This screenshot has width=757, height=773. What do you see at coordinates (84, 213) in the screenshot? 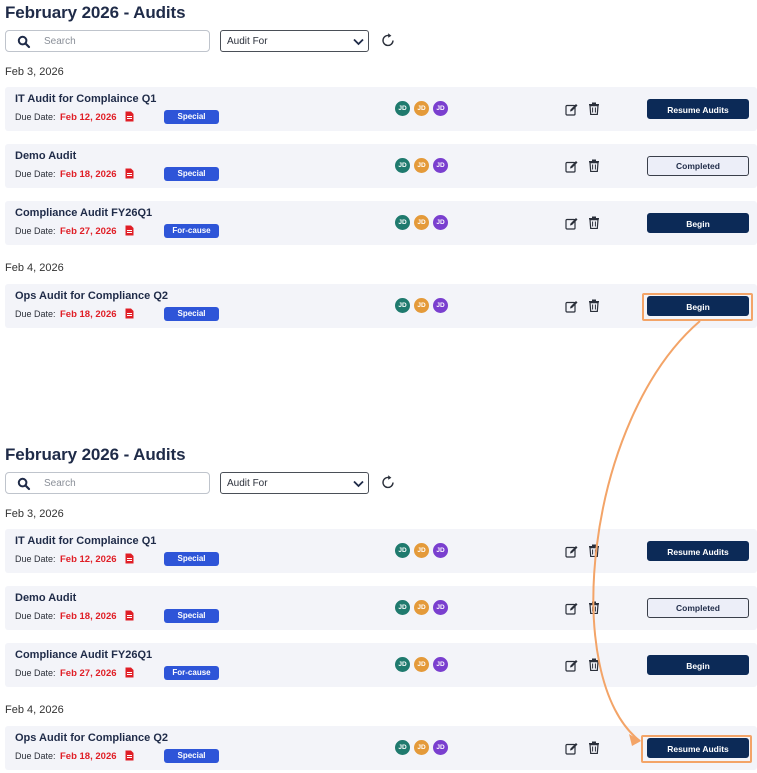
I see `audit-name: Compliance Audit FY26Q1` at bounding box center [84, 213].